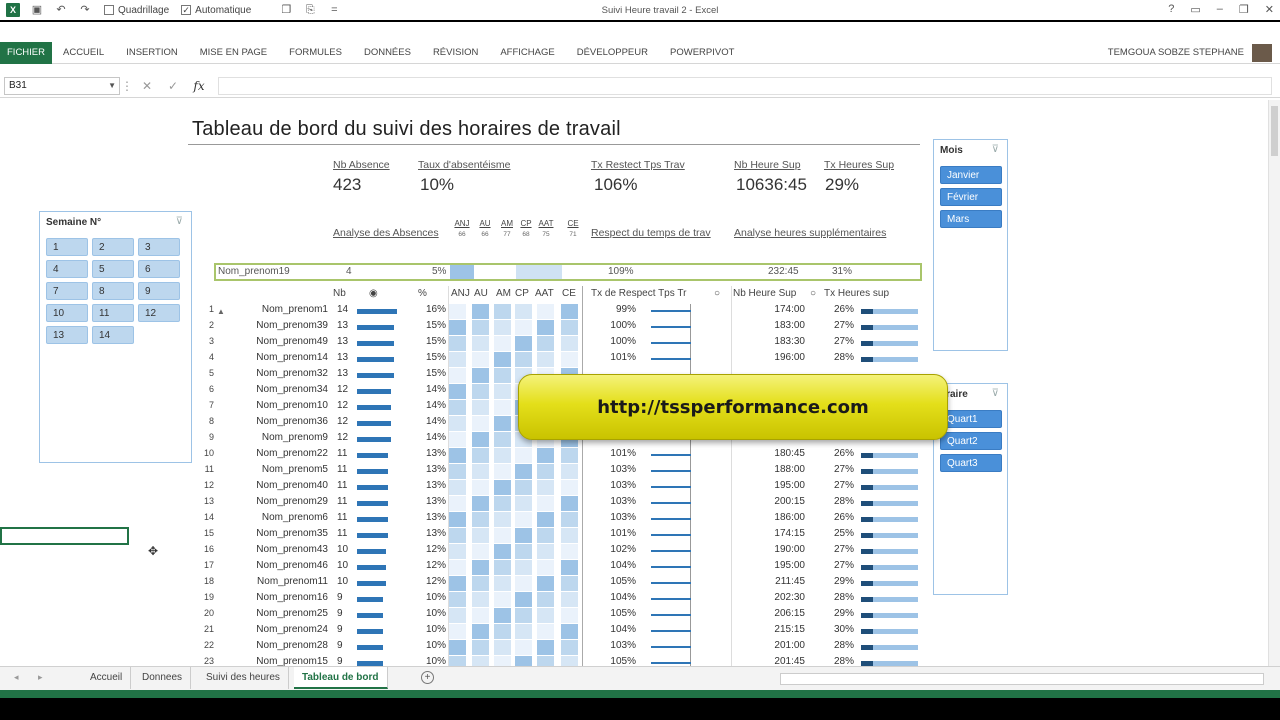  Describe the element at coordinates (136, 10) in the screenshot. I see `gridlines-checkbox: Quadrillage` at that location.